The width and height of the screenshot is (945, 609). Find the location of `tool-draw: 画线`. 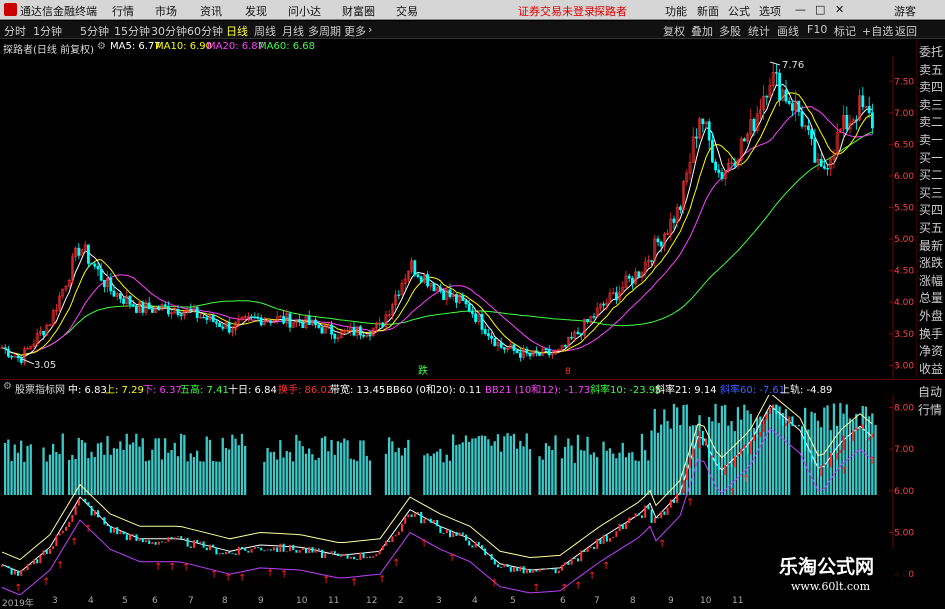

tool-draw: 画线 is located at coordinates (788, 31).